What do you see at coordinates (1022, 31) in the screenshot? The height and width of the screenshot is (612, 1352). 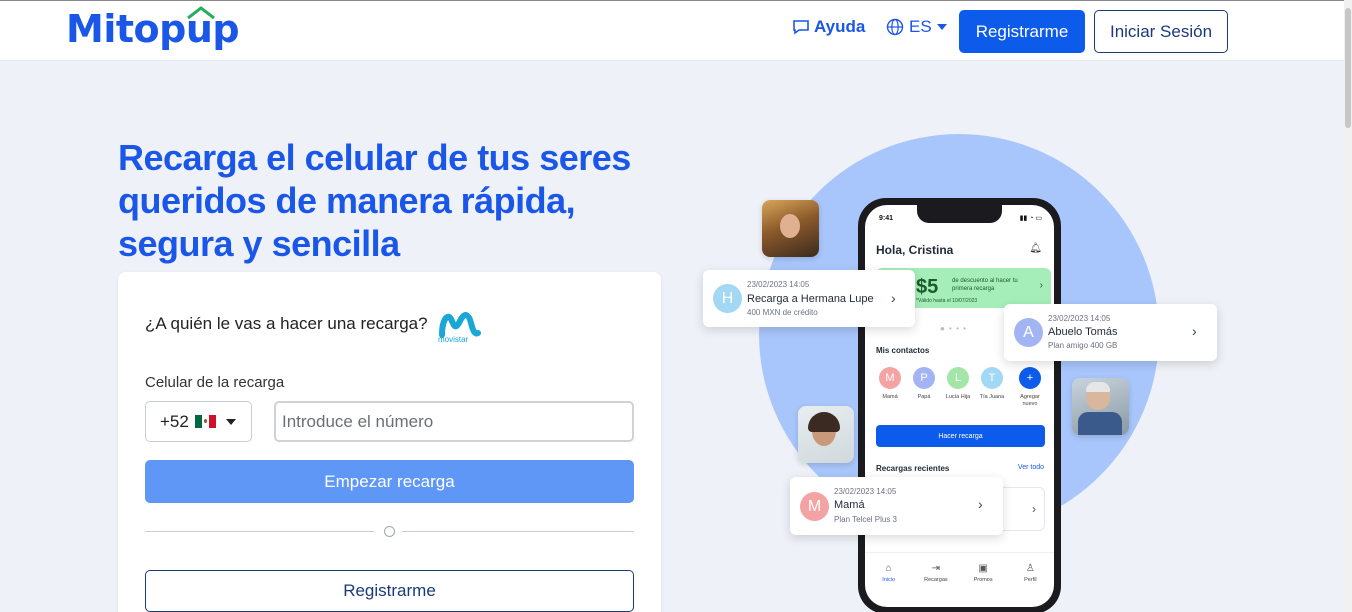 I see `register-button: Registrarme` at bounding box center [1022, 31].